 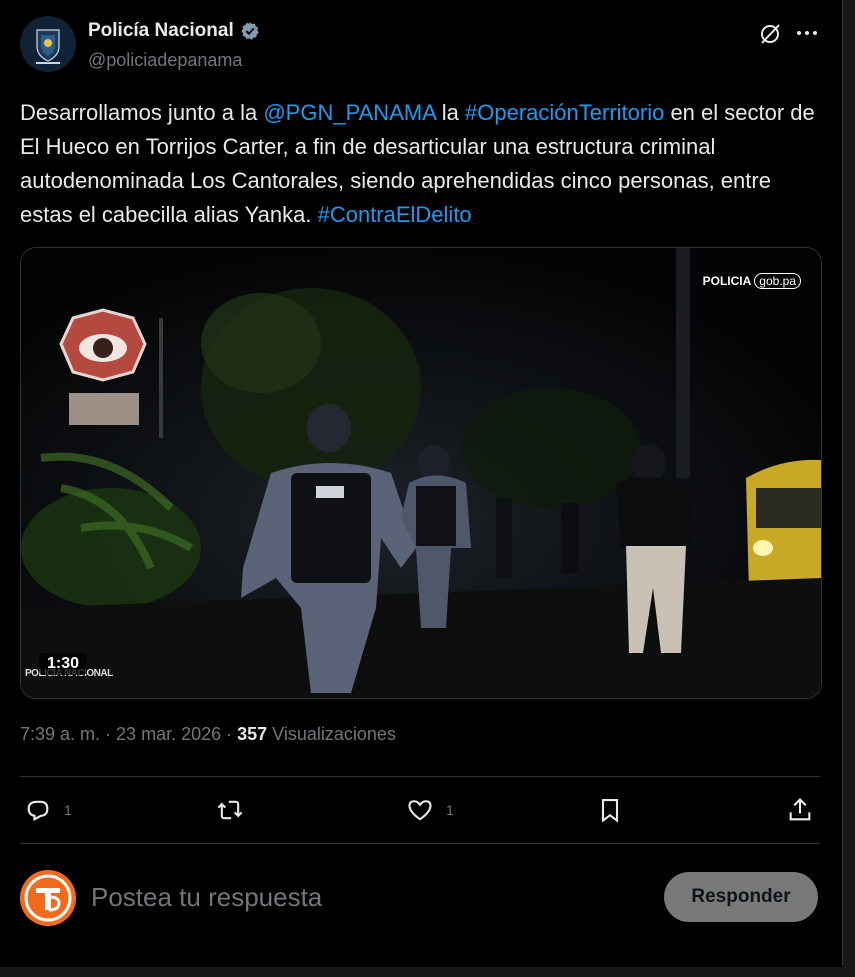 What do you see at coordinates (161, 31) in the screenshot?
I see `author-display-name: Policía Nacional` at bounding box center [161, 31].